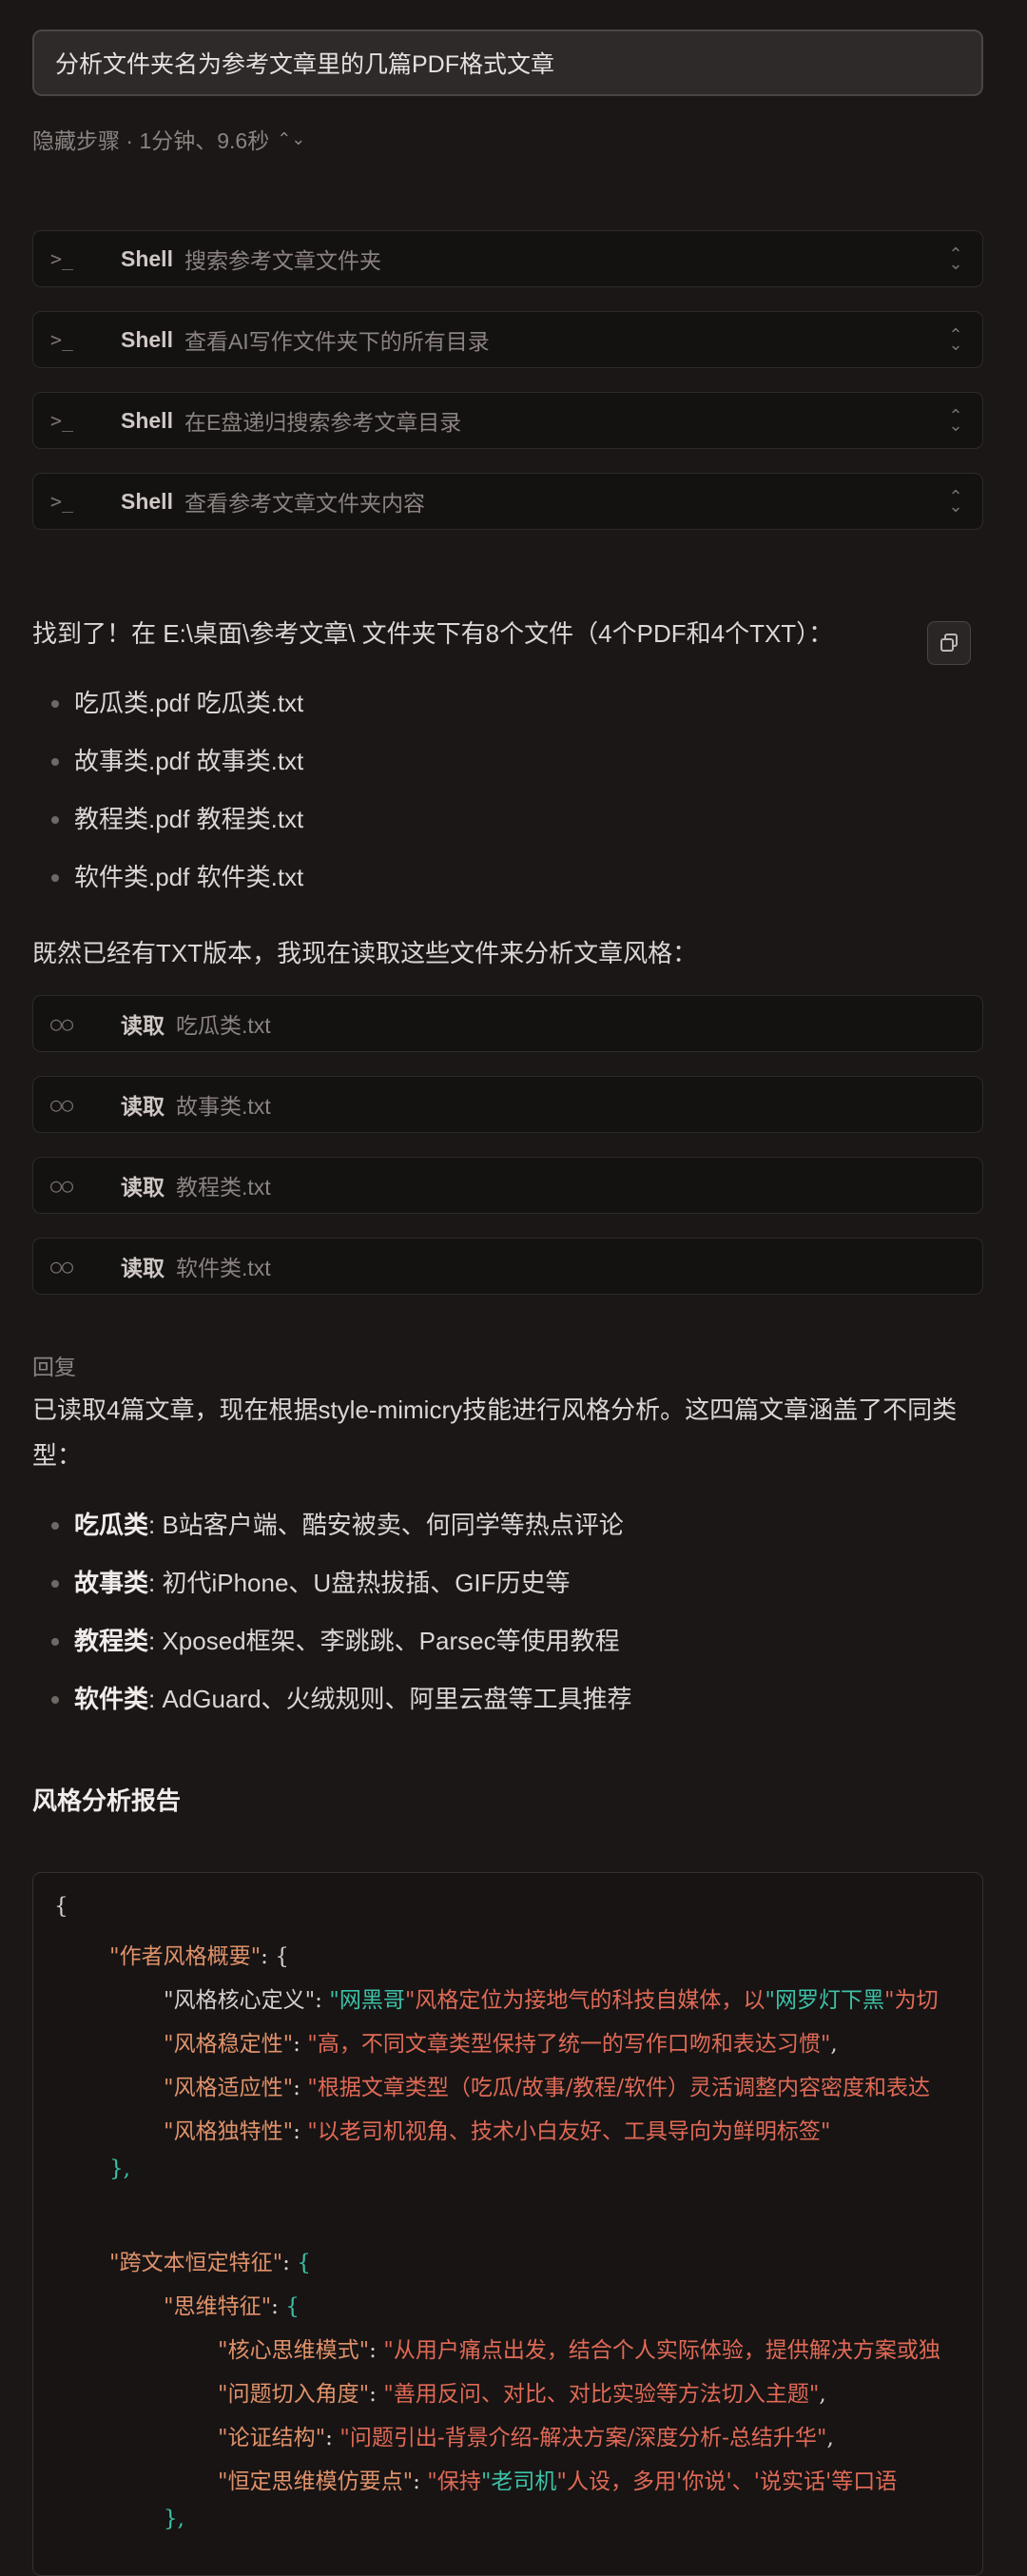 The image size is (1027, 2576). What do you see at coordinates (224, 1188) in the screenshot?
I see `step-description: 教程类.txt` at bounding box center [224, 1188].